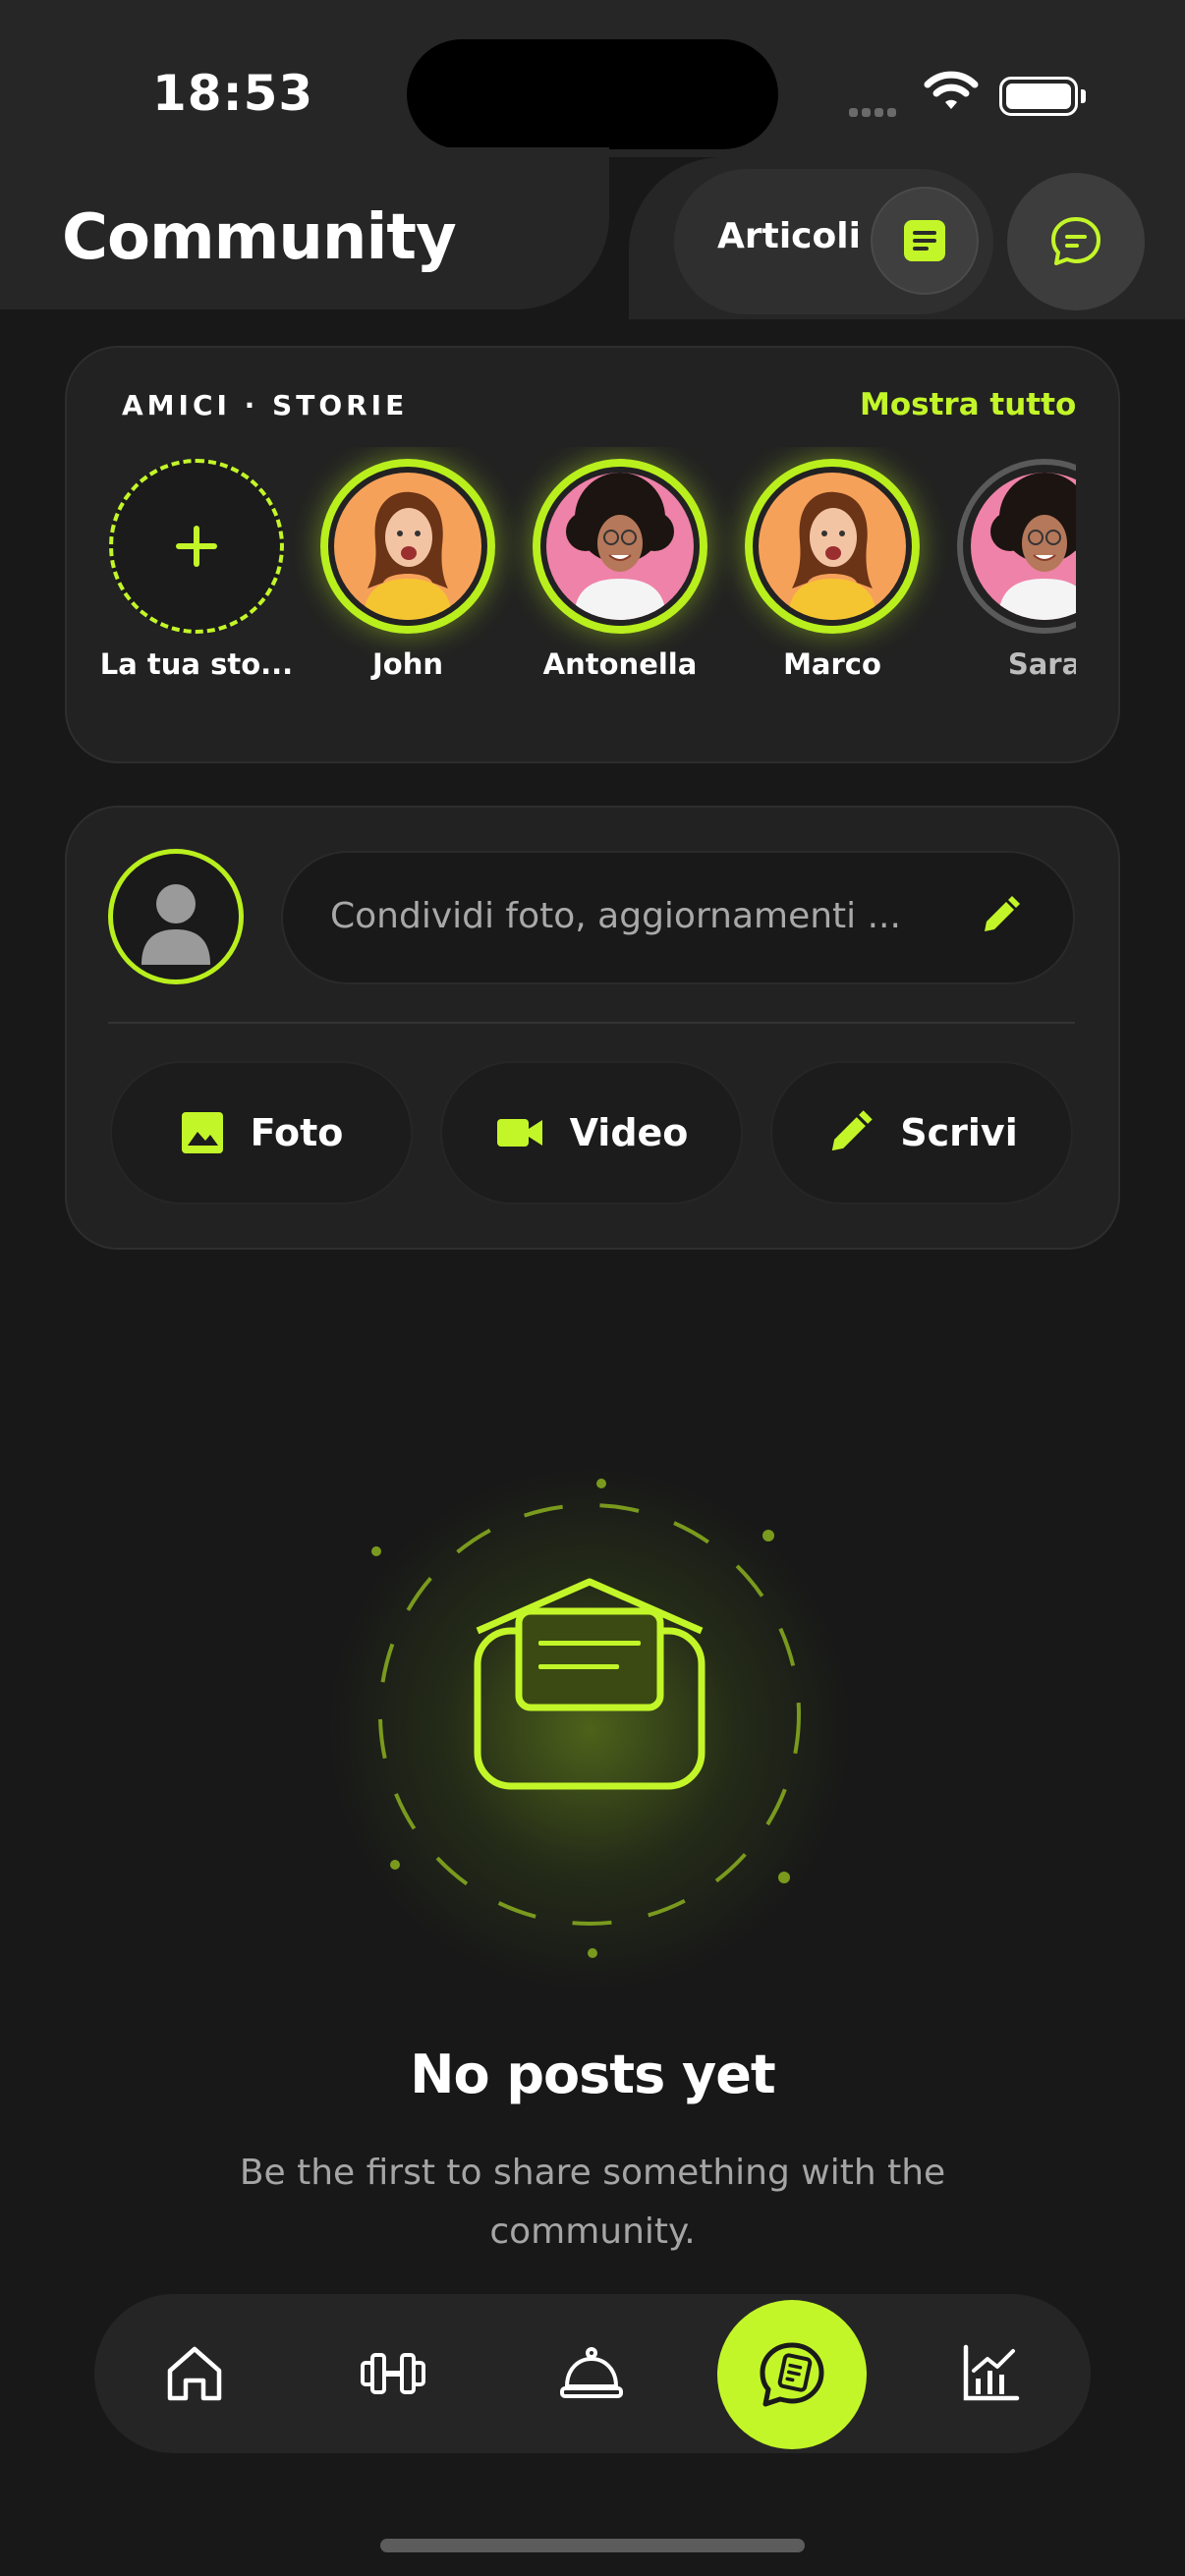  I want to click on home-indicator, so click(592, 2545).